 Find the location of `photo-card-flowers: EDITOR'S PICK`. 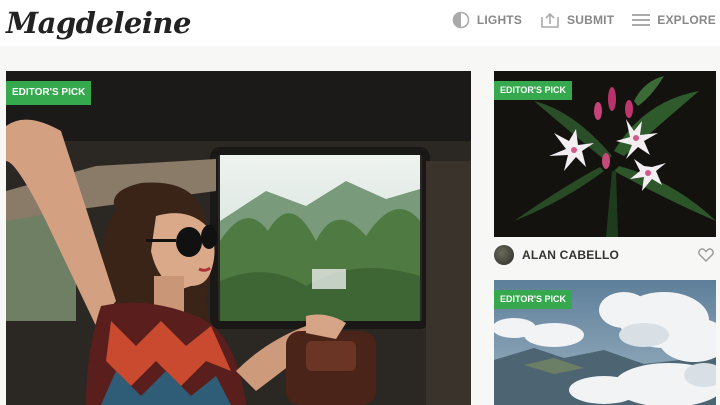

photo-card-flowers: EDITOR'S PICK is located at coordinates (605, 154).